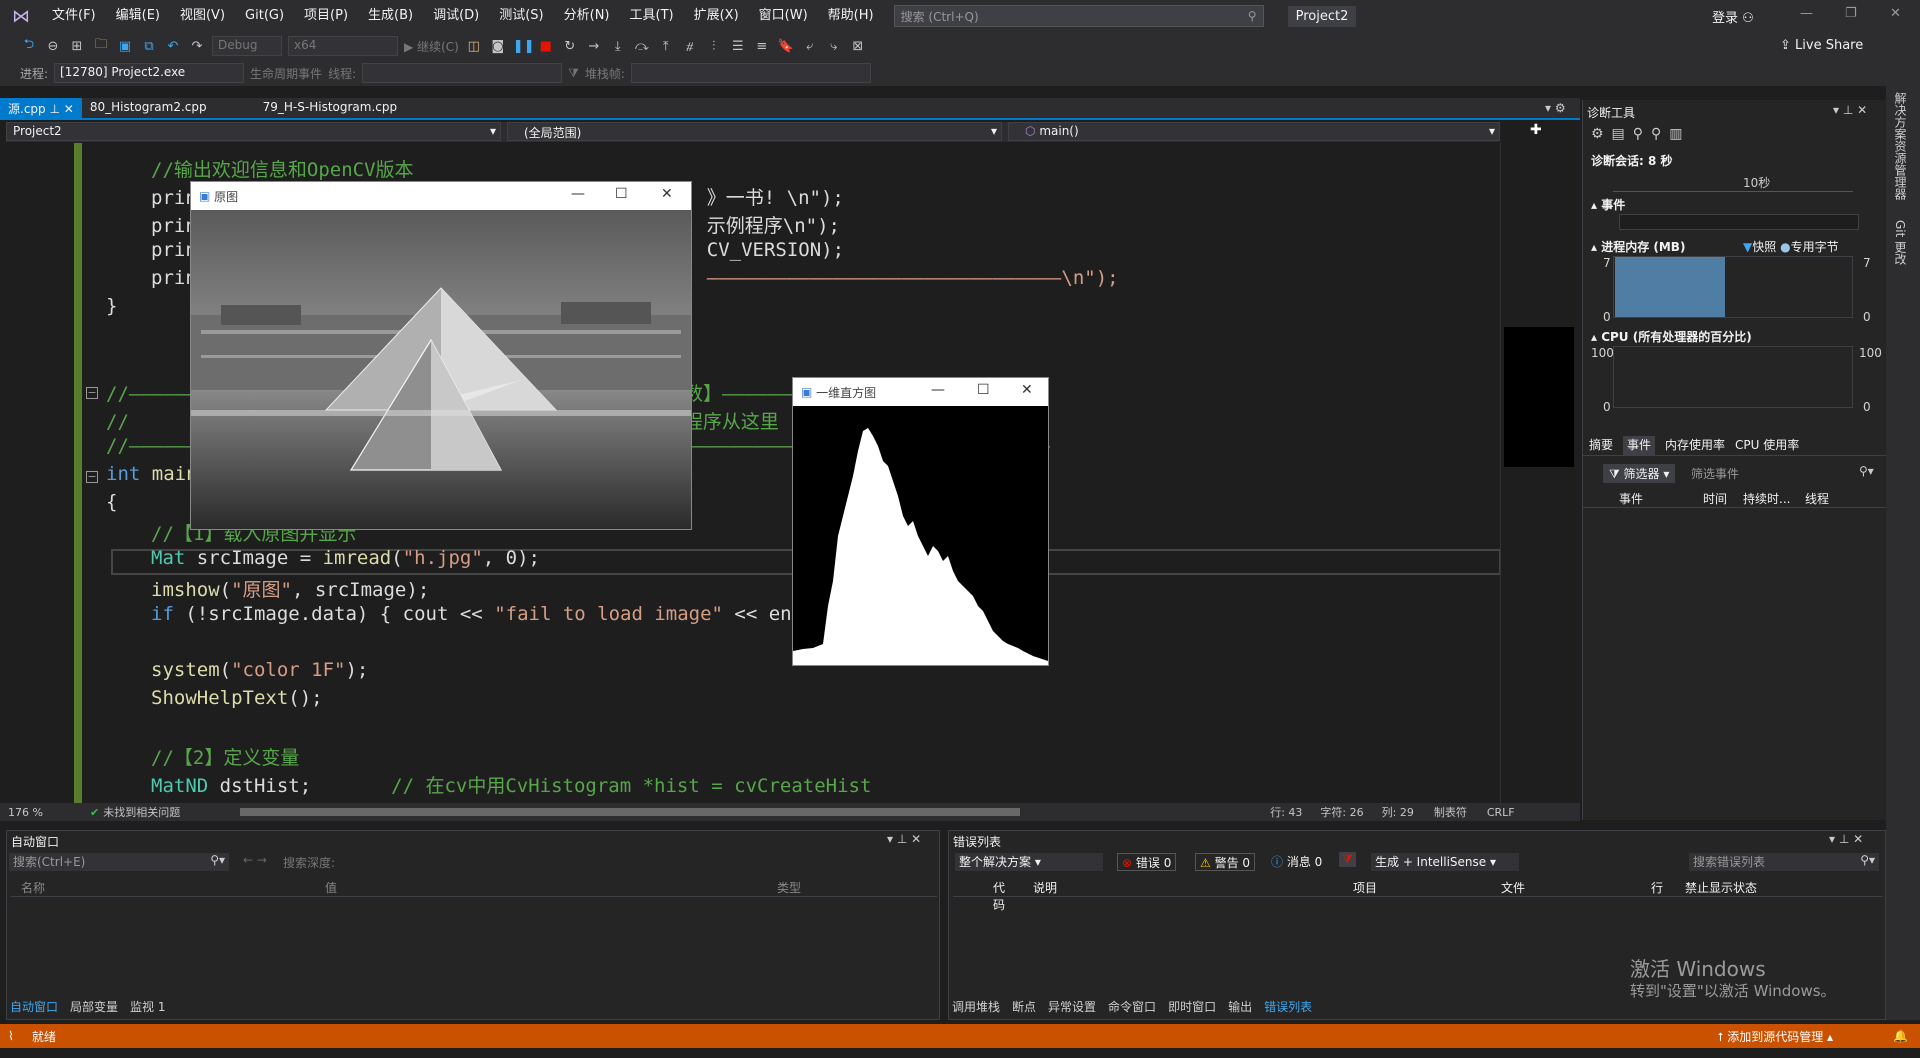  What do you see at coordinates (630, 812) in the screenshot?
I see `horizontal-scrollbar` at bounding box center [630, 812].